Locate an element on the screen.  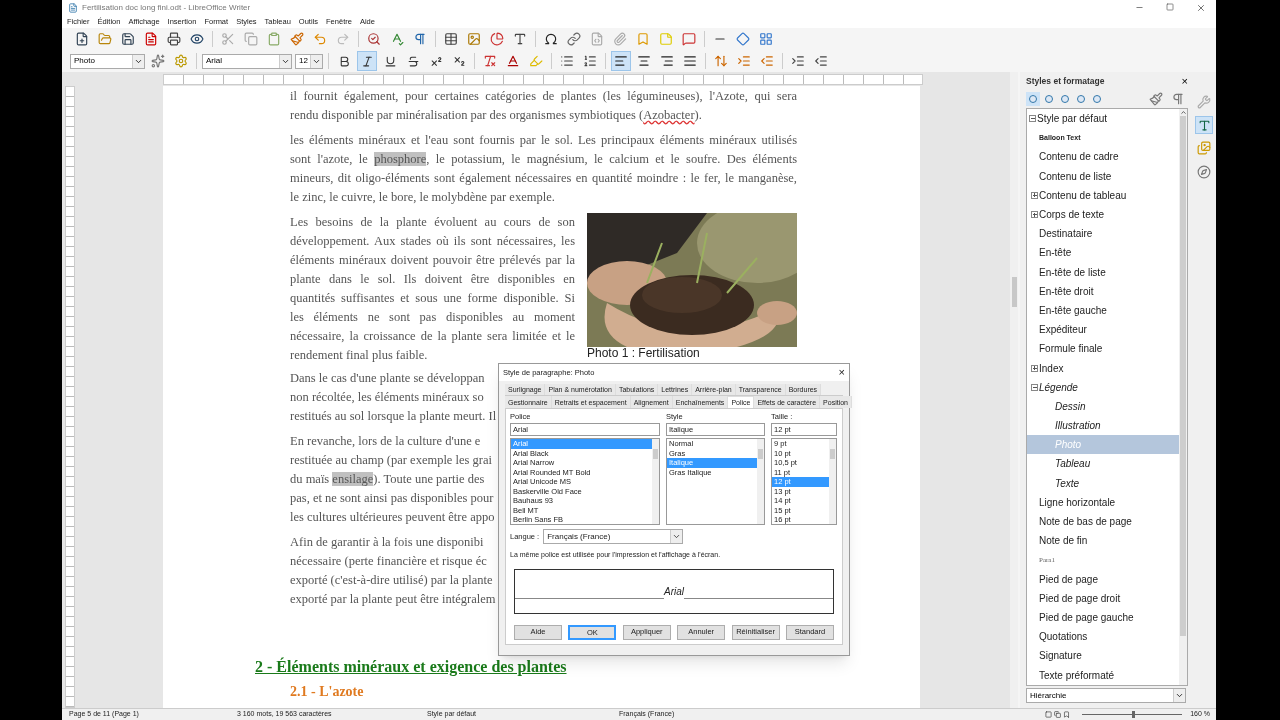
increase-spacing-glyph-icon is located at coordinates (744, 61).